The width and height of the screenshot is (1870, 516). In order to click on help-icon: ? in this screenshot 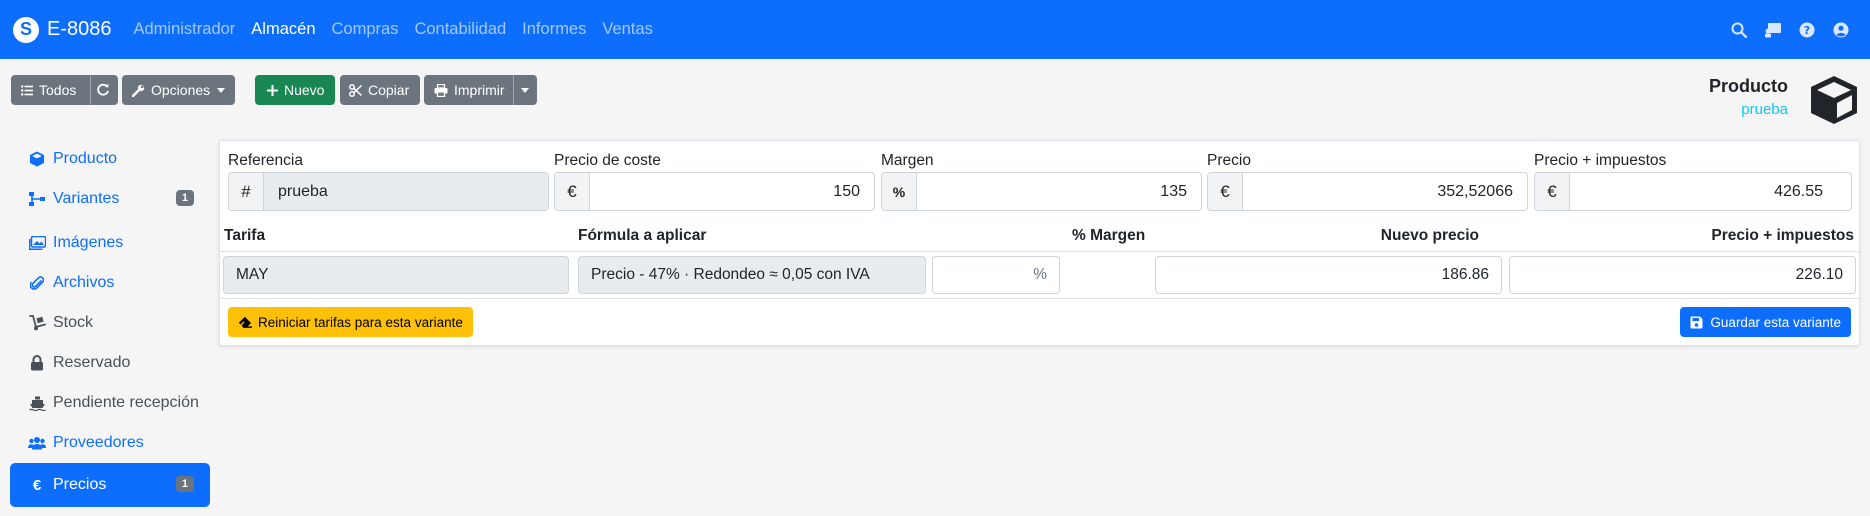, I will do `click(1807, 30)`.